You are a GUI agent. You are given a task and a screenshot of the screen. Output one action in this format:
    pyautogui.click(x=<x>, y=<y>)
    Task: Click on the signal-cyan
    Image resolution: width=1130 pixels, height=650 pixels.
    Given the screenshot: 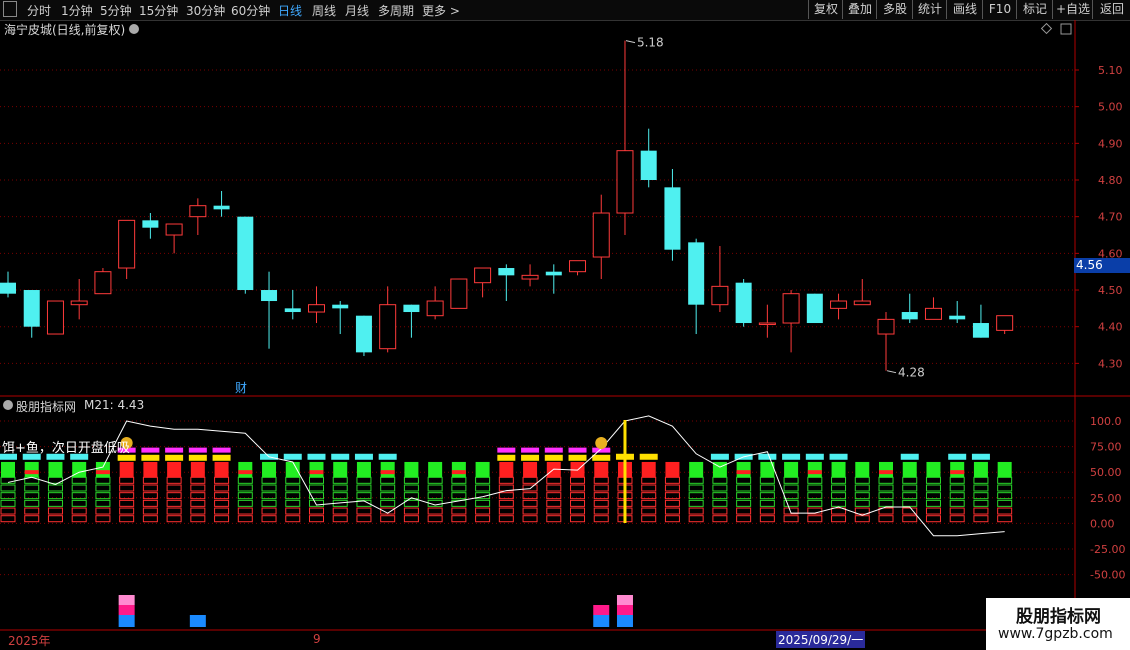 What is the action you would take?
    pyautogui.click(x=791, y=456)
    